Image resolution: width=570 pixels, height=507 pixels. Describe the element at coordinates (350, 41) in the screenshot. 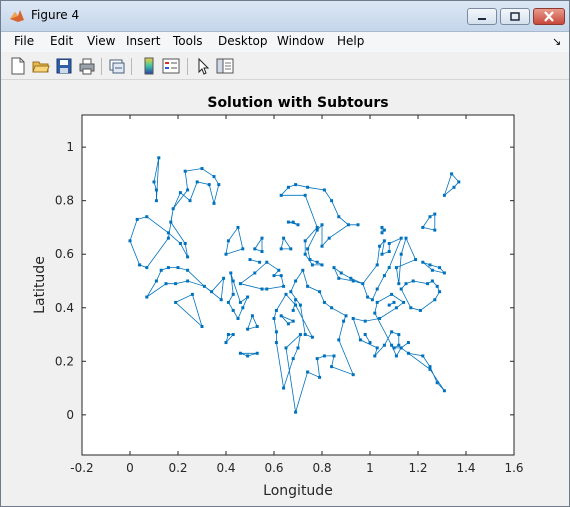

I see `menu-help: Help` at that location.